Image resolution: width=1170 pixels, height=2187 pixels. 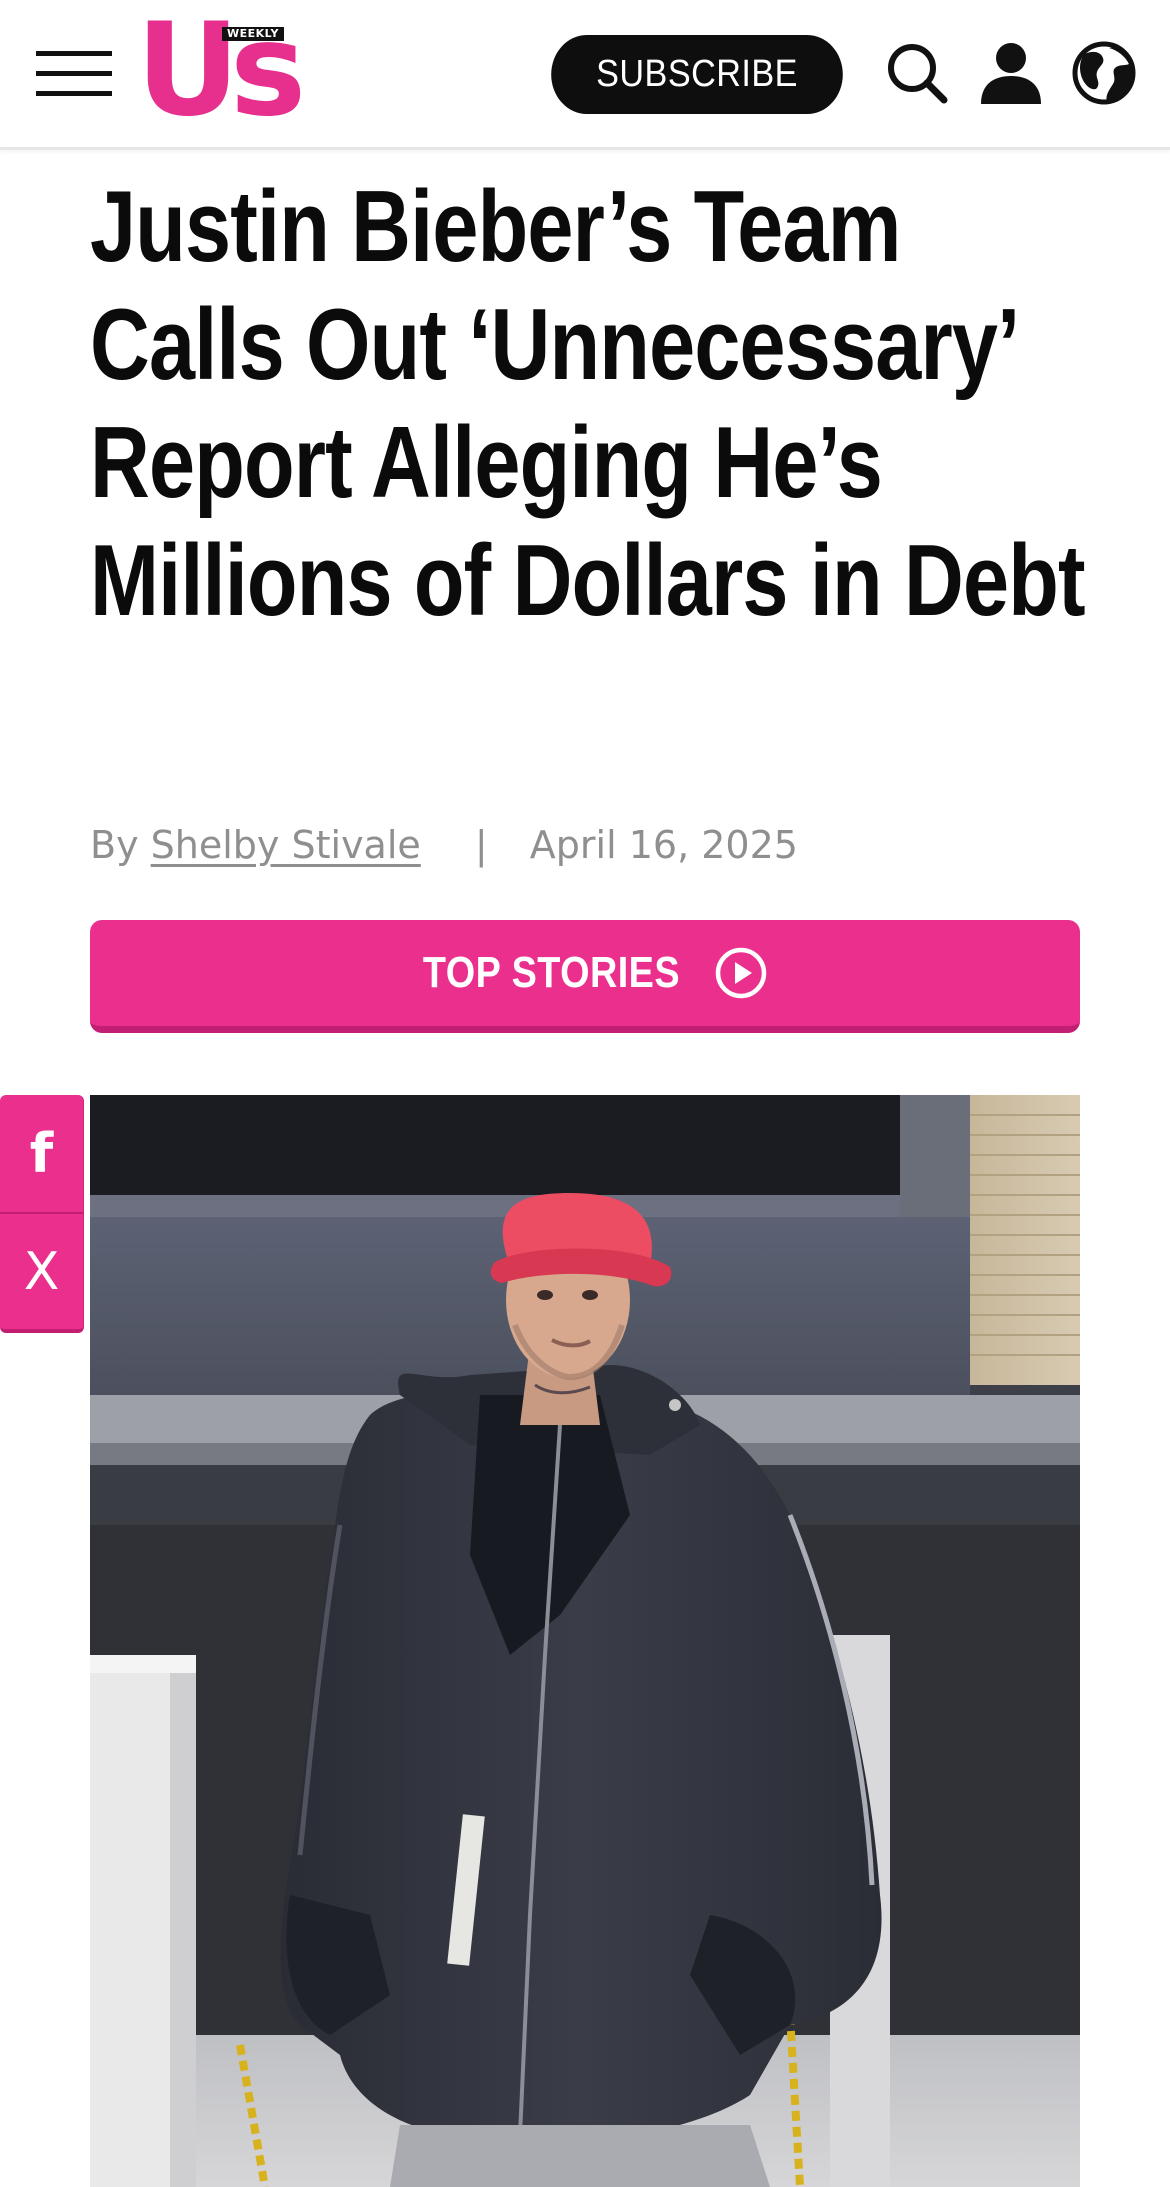 What do you see at coordinates (1104, 73) in the screenshot?
I see `globe-icon` at bounding box center [1104, 73].